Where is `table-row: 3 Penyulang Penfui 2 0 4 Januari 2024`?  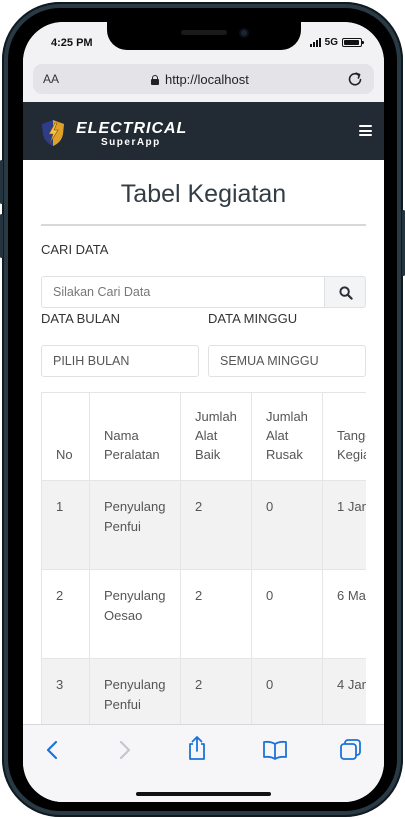 table-row: 3 Penyulang Penfui 2 0 4 Januari 2024 is located at coordinates (203, 691).